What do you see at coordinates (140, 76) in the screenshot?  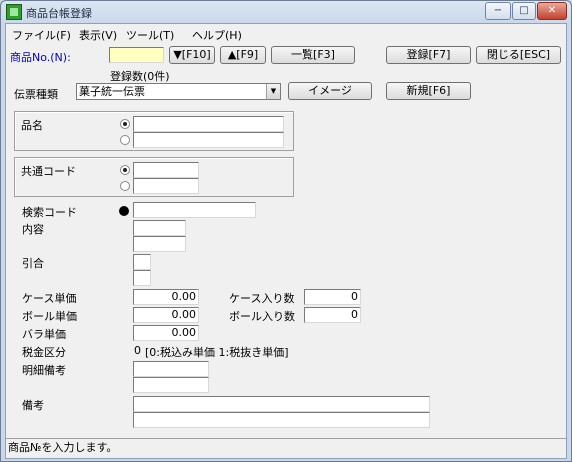 I see `count-label: 登録数(0件)` at bounding box center [140, 76].